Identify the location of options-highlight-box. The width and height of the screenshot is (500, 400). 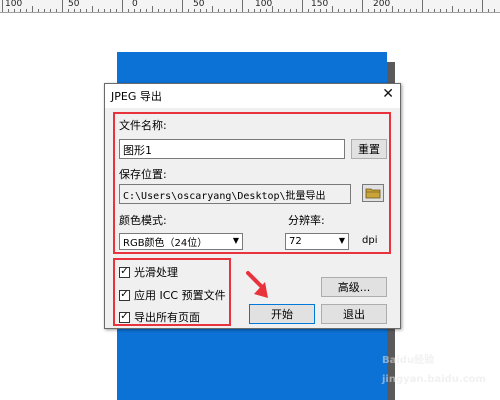
(172, 292).